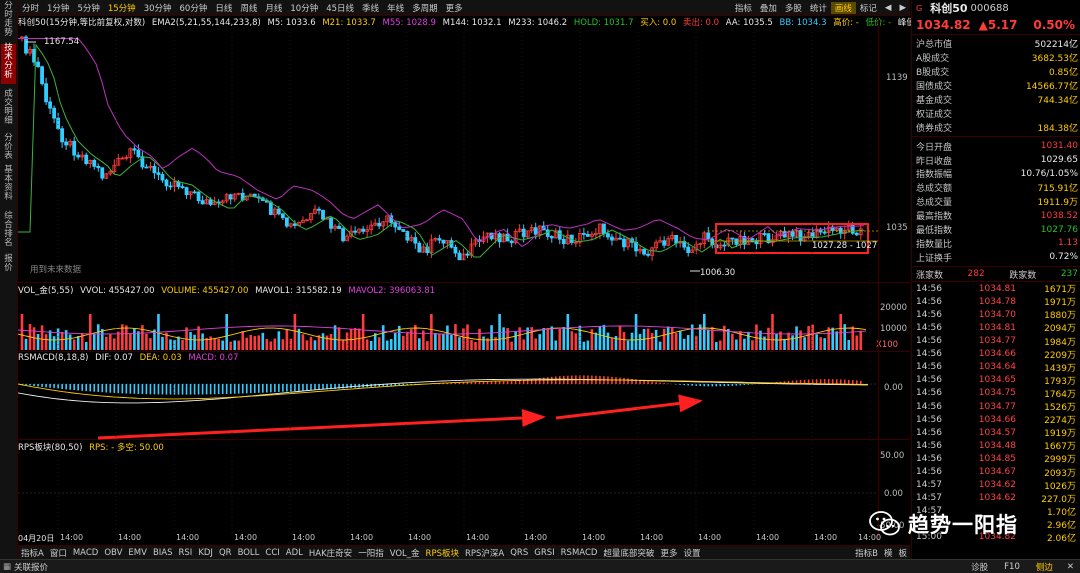  What do you see at coordinates (58, 553) in the screenshot?
I see `ind-tab: 窗口` at bounding box center [58, 553].